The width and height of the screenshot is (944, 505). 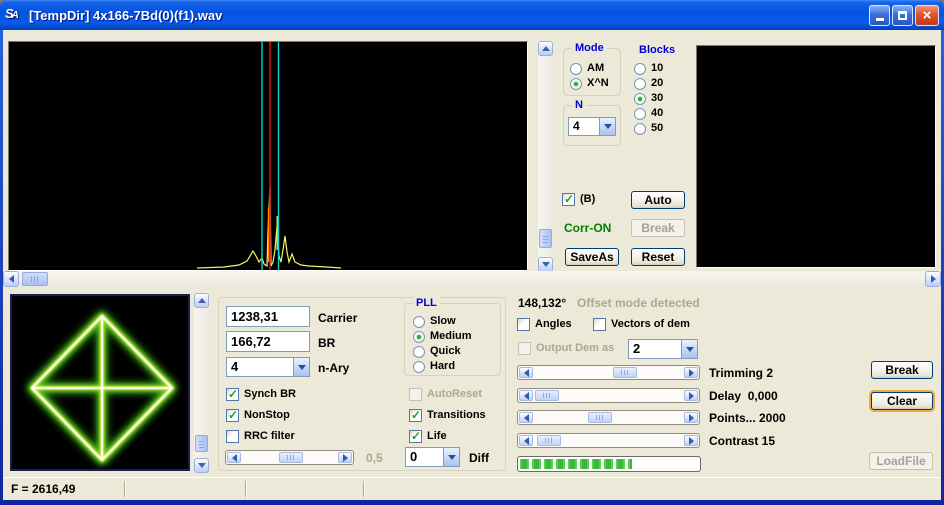 I want to click on close-icon: ×, so click(x=927, y=15).